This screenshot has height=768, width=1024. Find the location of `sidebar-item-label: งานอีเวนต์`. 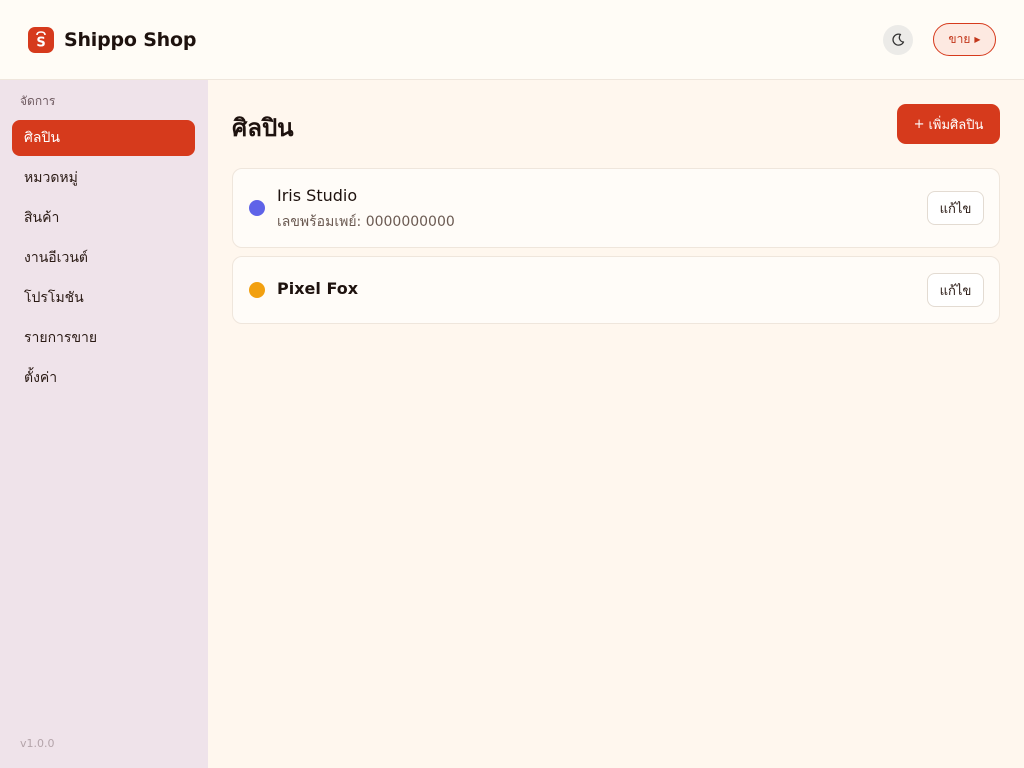

sidebar-item-label: งานอีเวนต์ is located at coordinates (56, 258).